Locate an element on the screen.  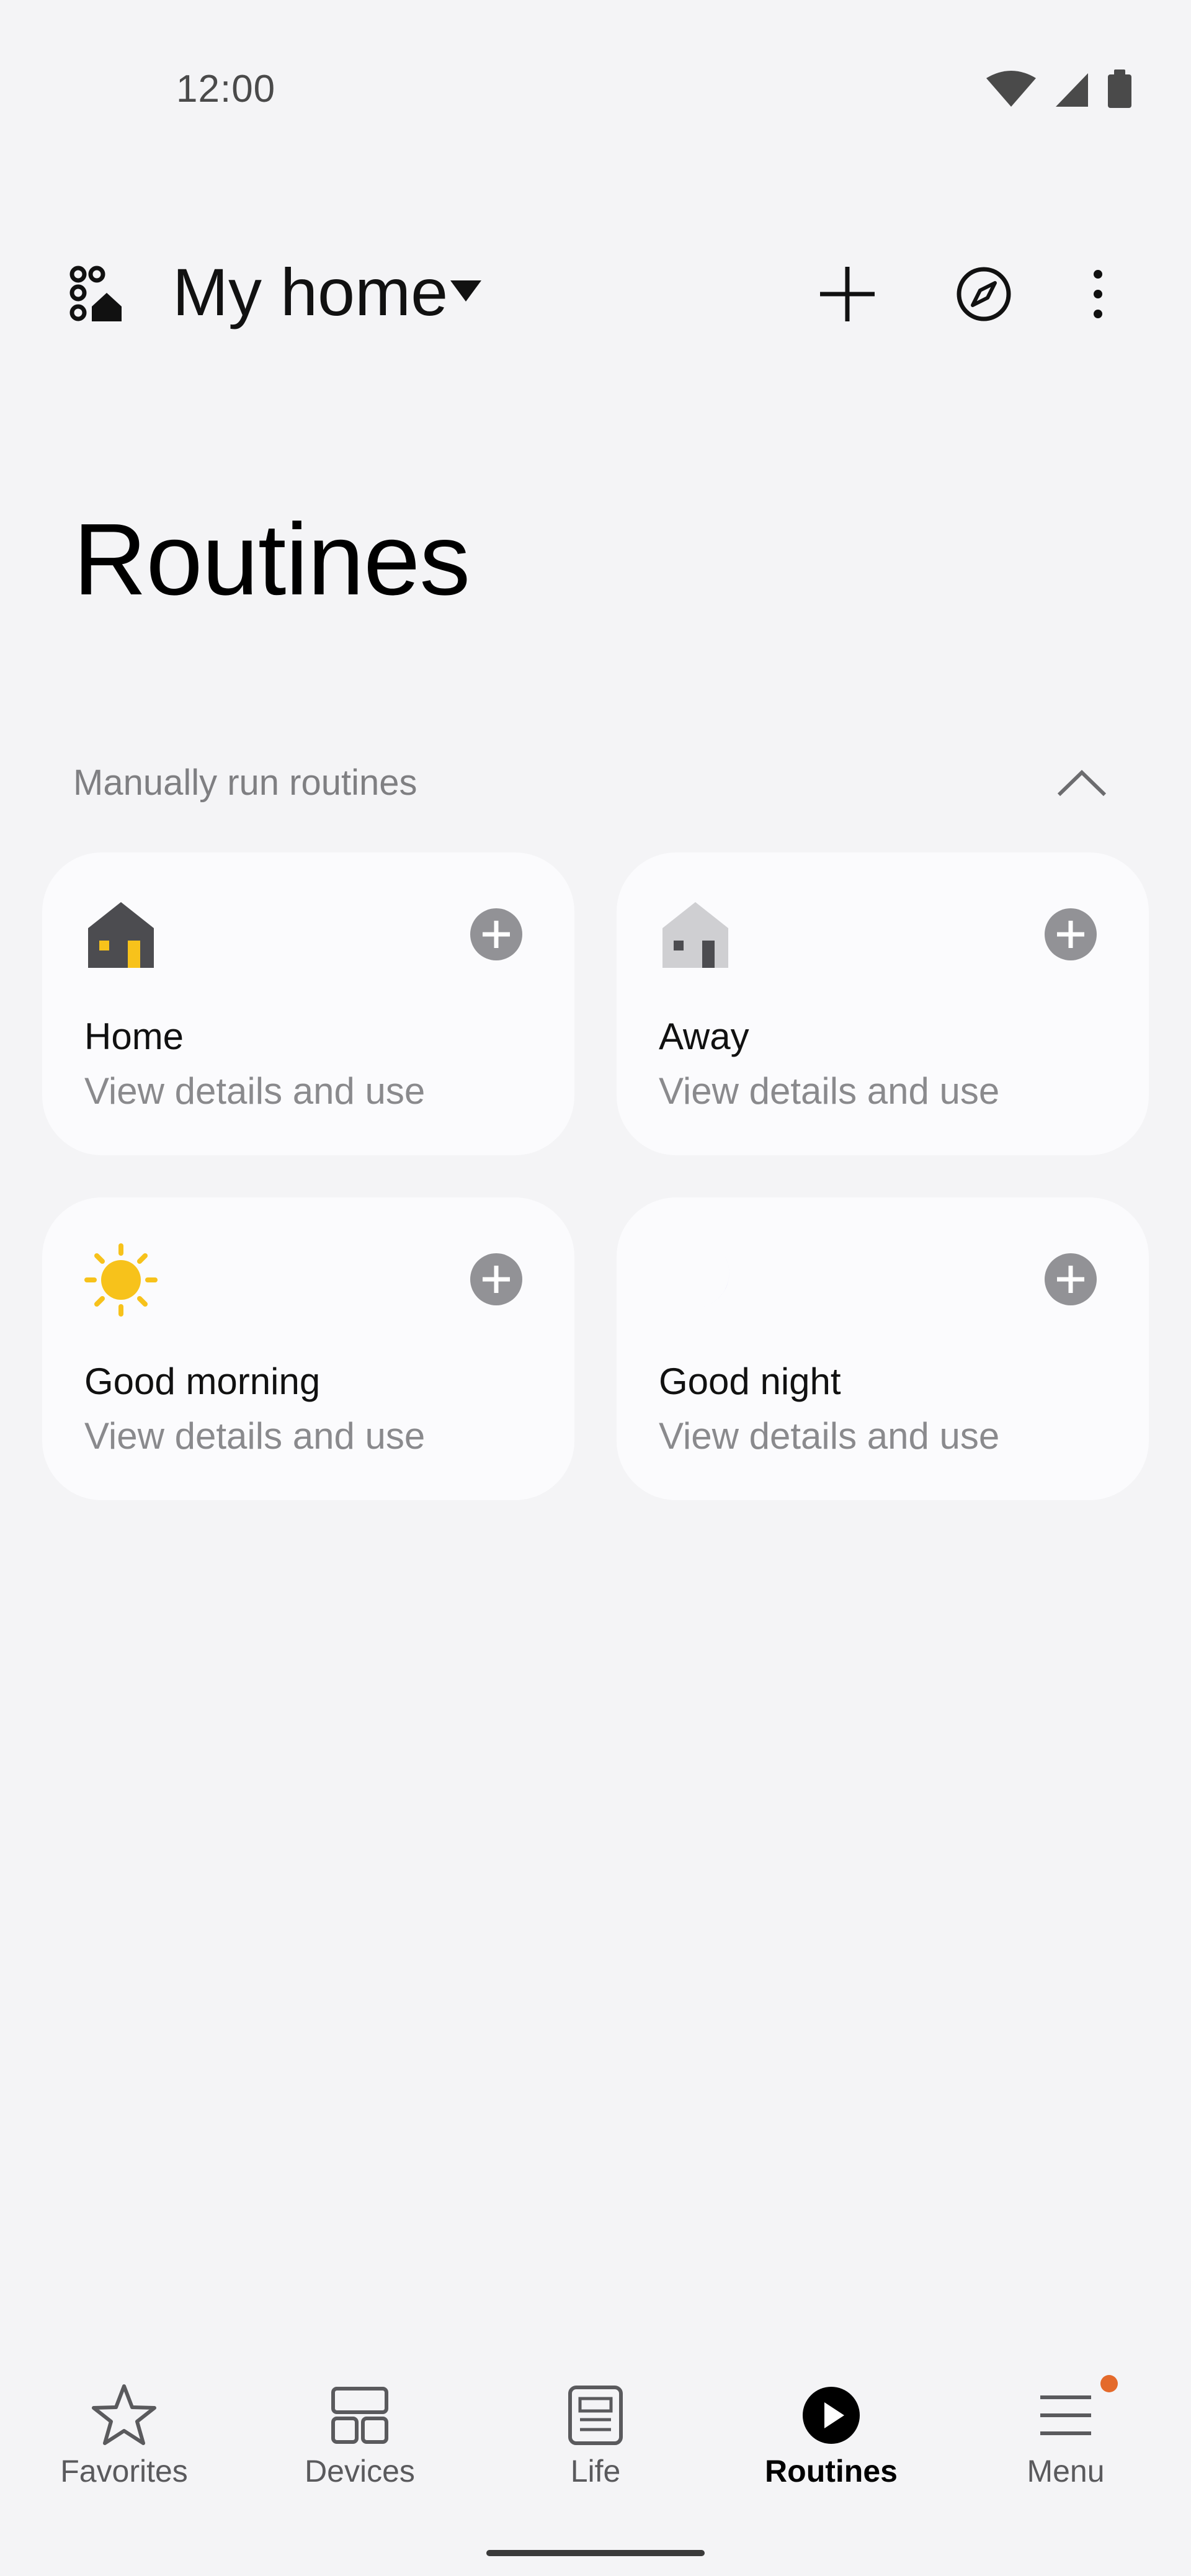
nav-life: Life is located at coordinates (595, 2436).